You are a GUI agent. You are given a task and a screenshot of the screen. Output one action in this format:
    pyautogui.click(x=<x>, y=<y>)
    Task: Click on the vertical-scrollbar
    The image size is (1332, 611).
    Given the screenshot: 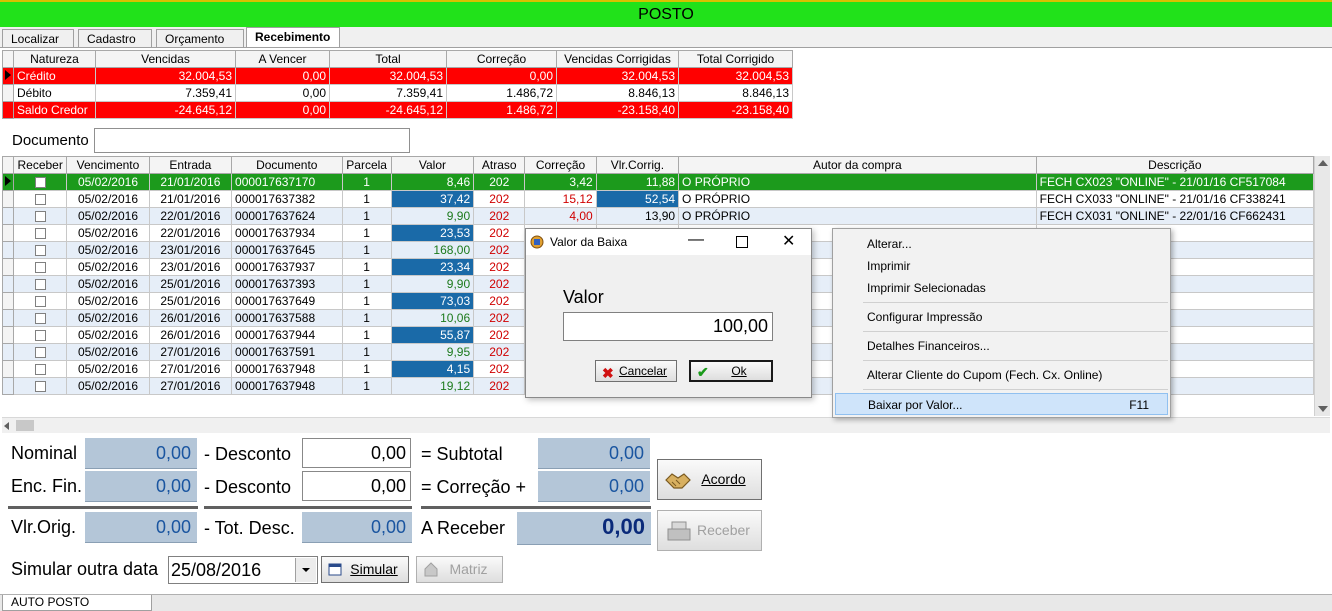 What is the action you would take?
    pyautogui.click(x=1322, y=286)
    